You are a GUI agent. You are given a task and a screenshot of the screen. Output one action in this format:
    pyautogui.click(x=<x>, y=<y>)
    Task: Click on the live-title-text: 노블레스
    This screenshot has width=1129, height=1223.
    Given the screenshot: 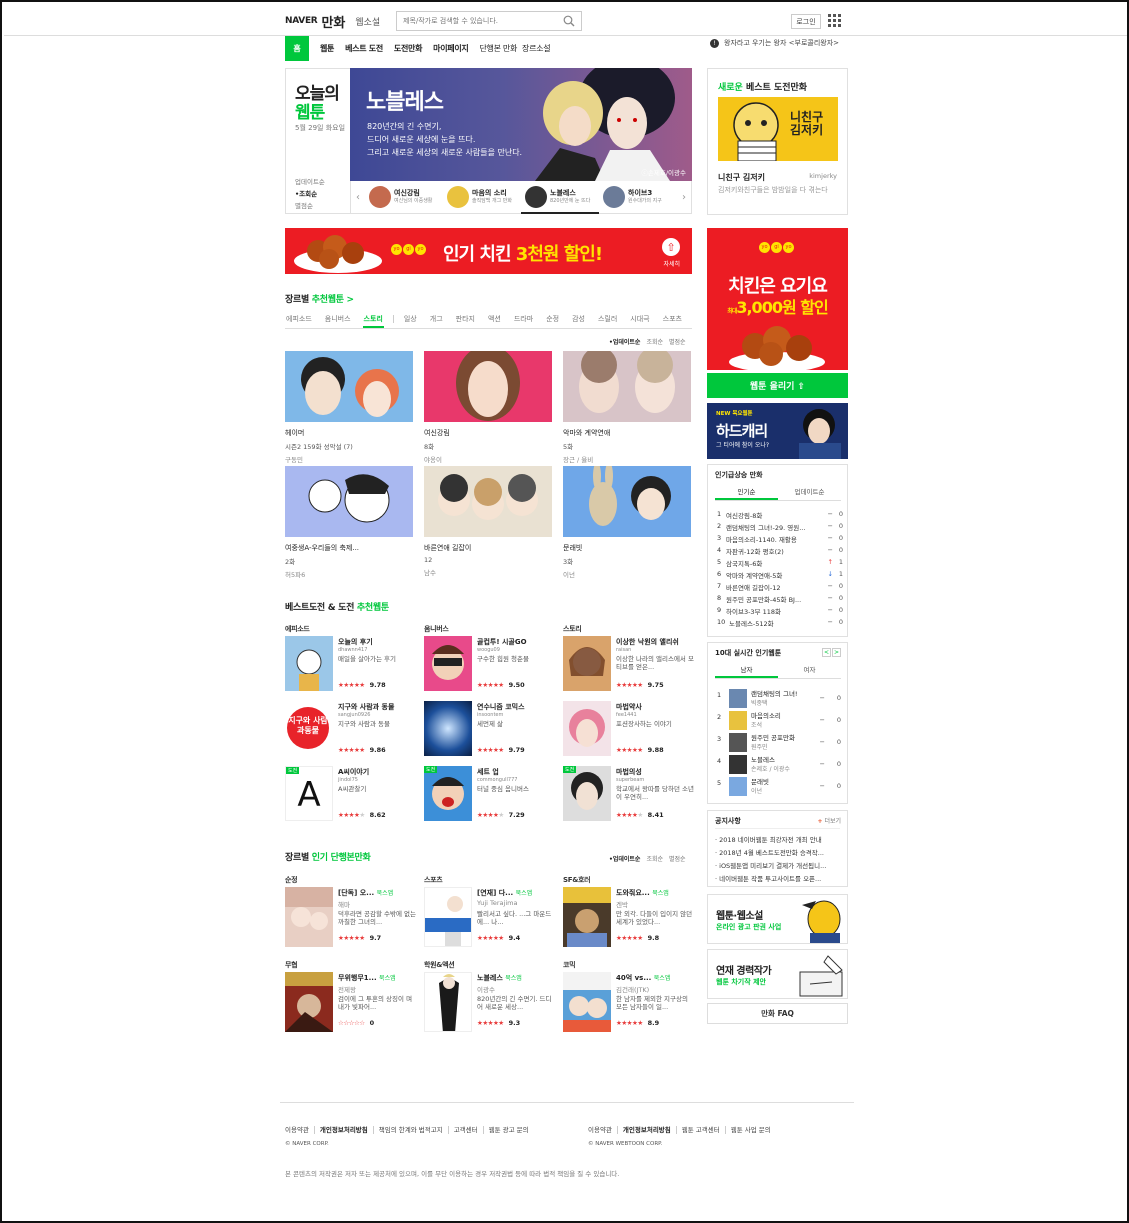 What is the action you would take?
    pyautogui.click(x=763, y=759)
    